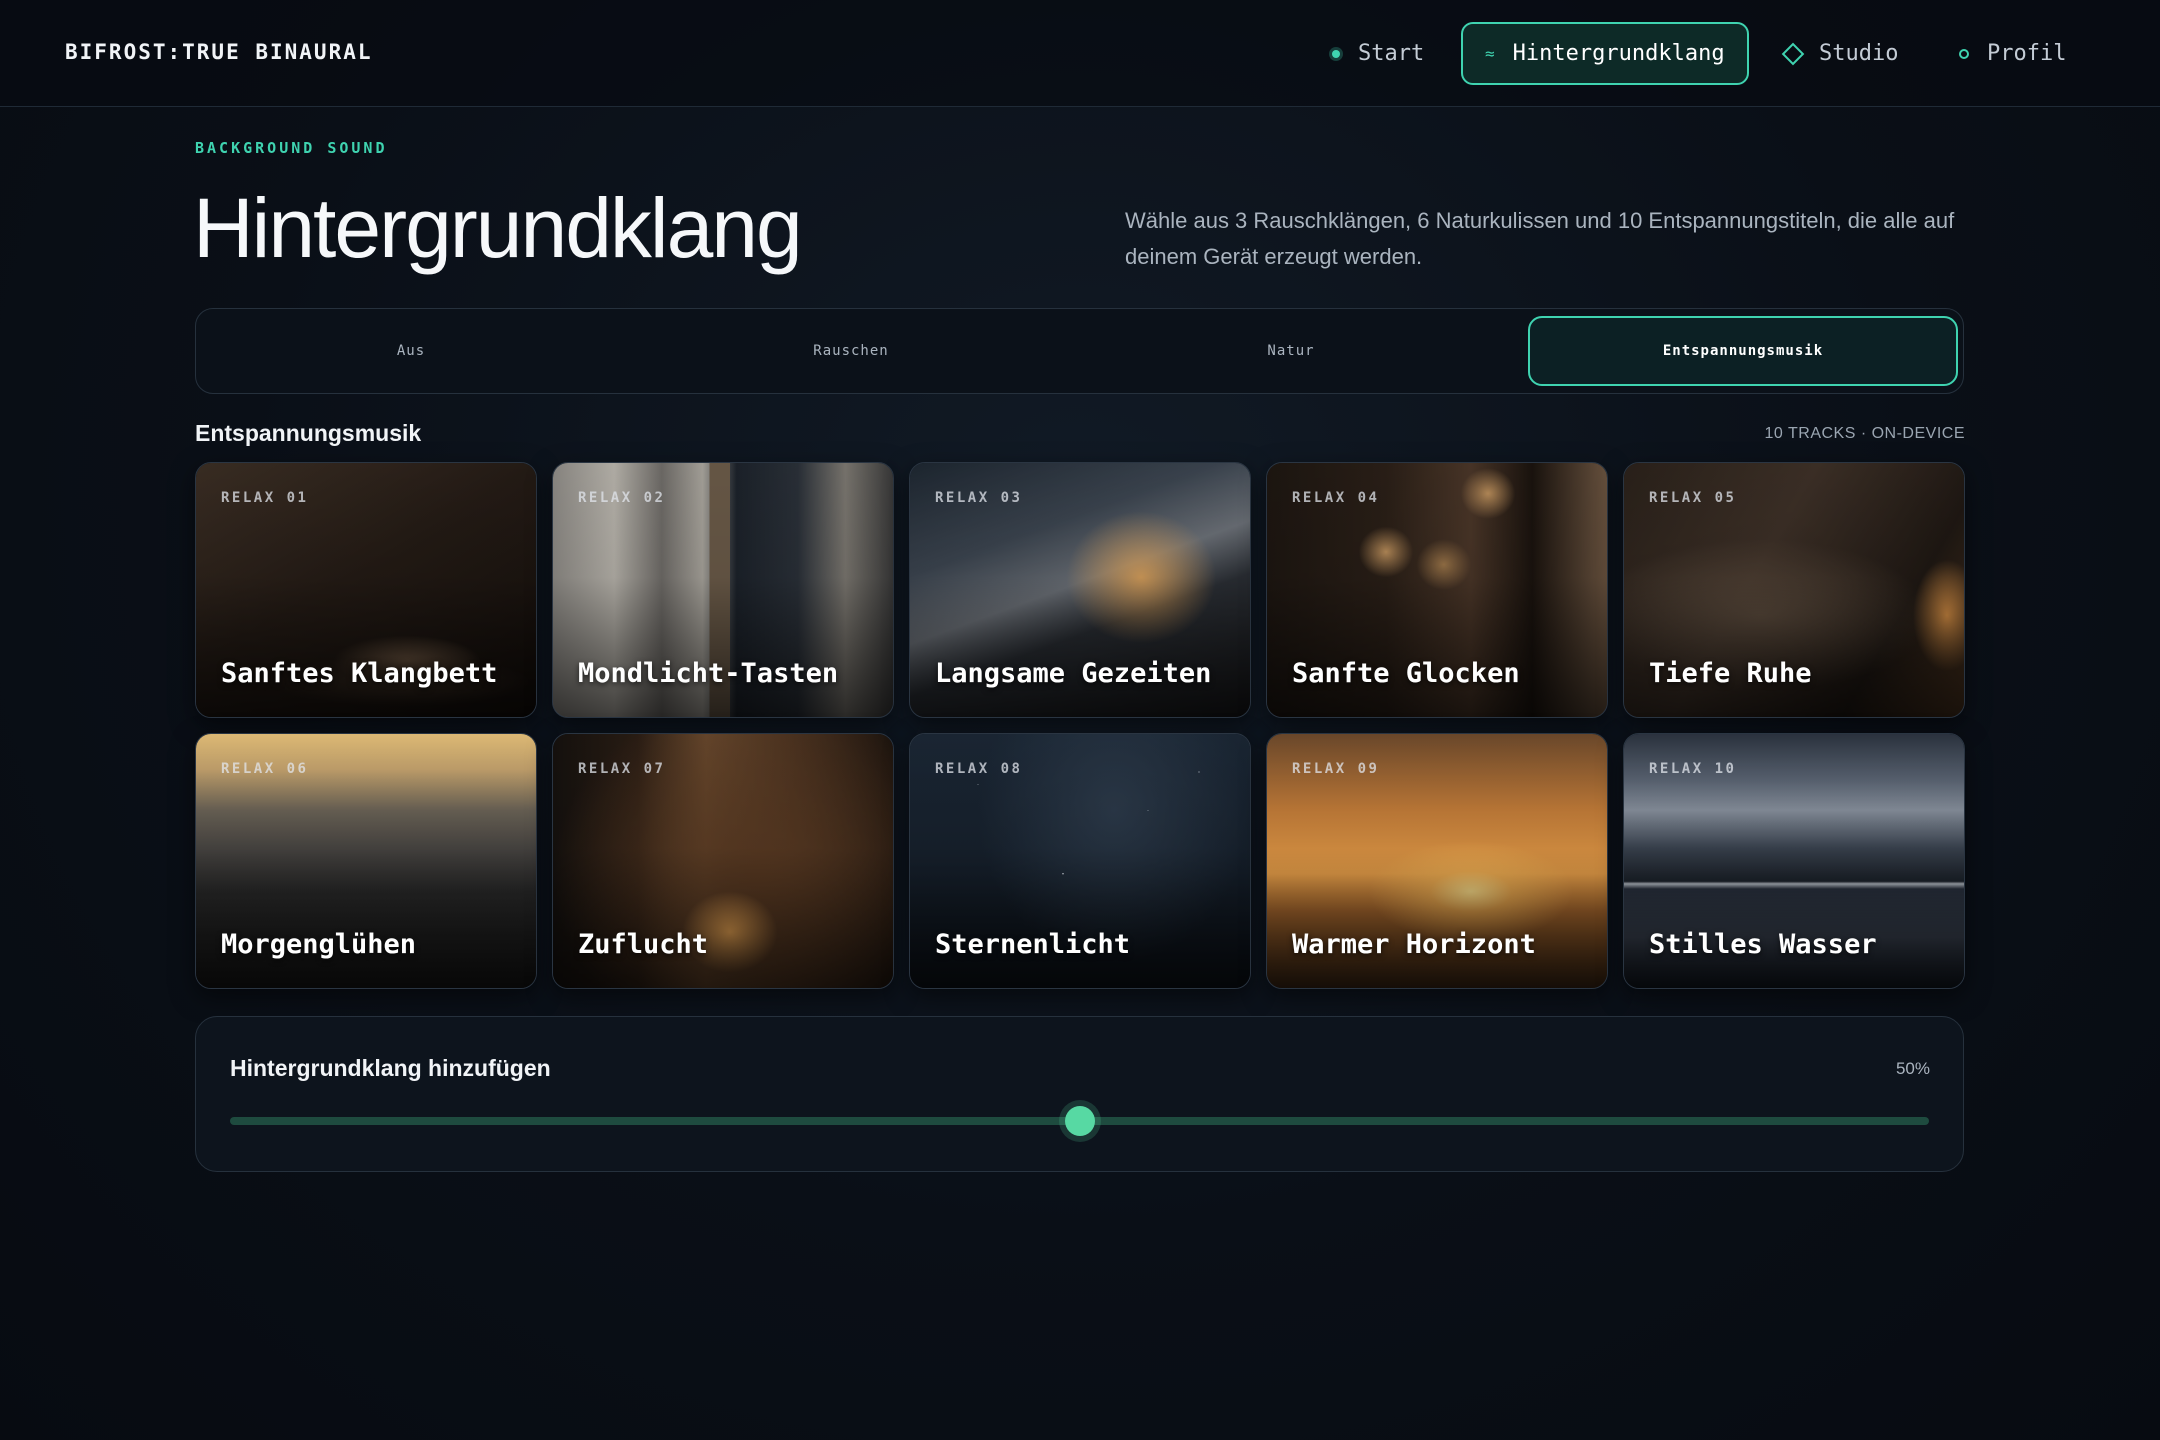 The height and width of the screenshot is (1440, 2160). What do you see at coordinates (851, 351) in the screenshot?
I see `tab-rauschen: Rauschen` at bounding box center [851, 351].